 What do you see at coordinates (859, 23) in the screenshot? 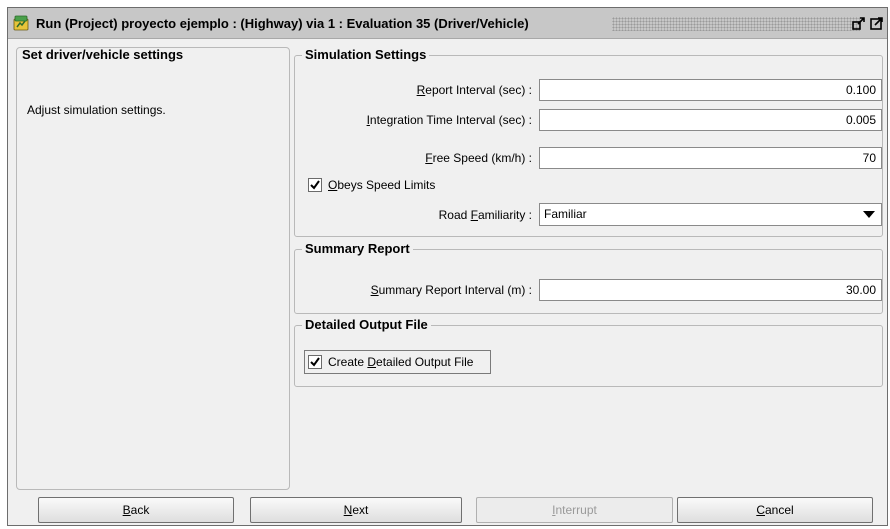
I see `restore-icon` at bounding box center [859, 23].